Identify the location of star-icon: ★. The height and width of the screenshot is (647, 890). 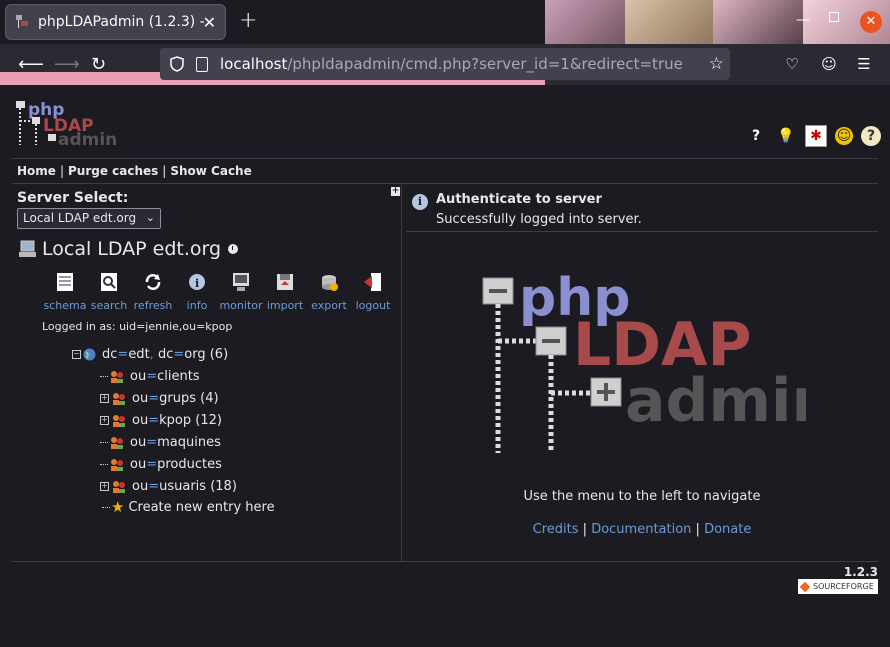
(118, 507).